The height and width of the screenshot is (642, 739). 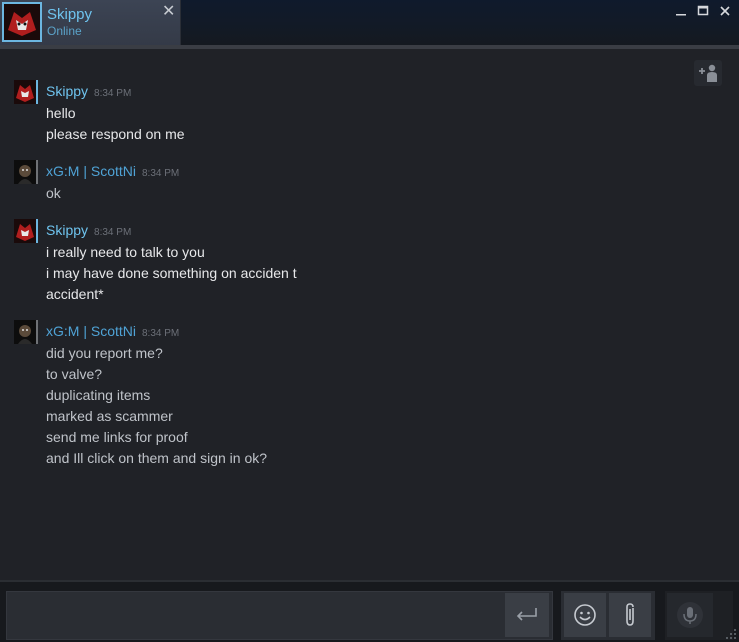 I want to click on message-body: hello please respond on me, so click(x=115, y=124).